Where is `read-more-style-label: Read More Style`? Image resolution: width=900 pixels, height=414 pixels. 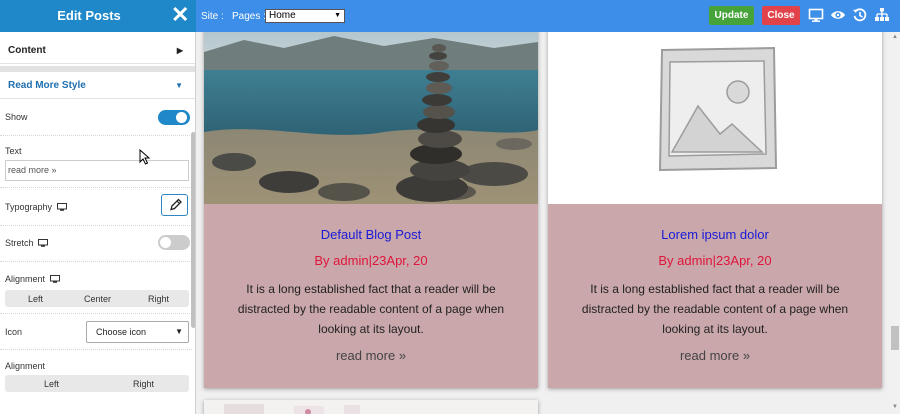
read-more-style-label: Read More Style is located at coordinates (47, 85).